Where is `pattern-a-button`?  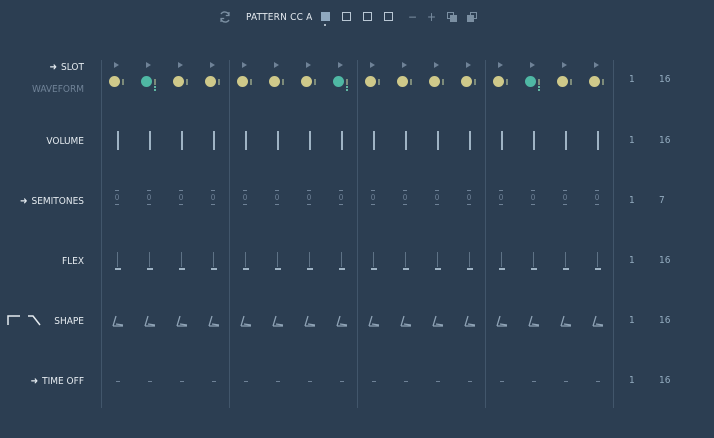
pattern-a-button is located at coordinates (325, 16).